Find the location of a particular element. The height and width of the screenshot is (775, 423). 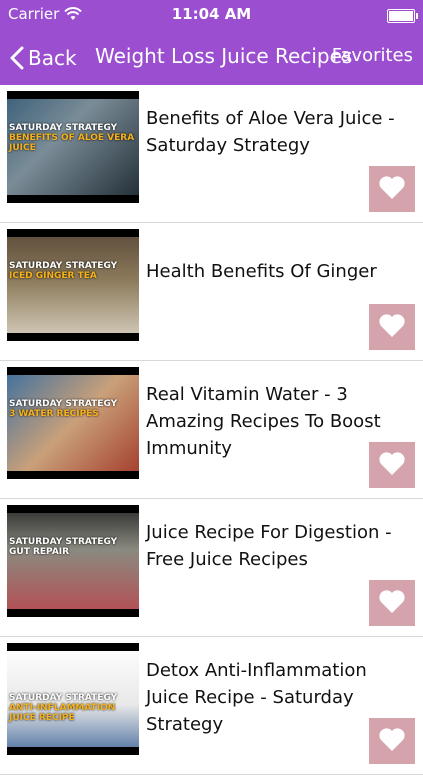

battery-icon is located at coordinates (402, 16).